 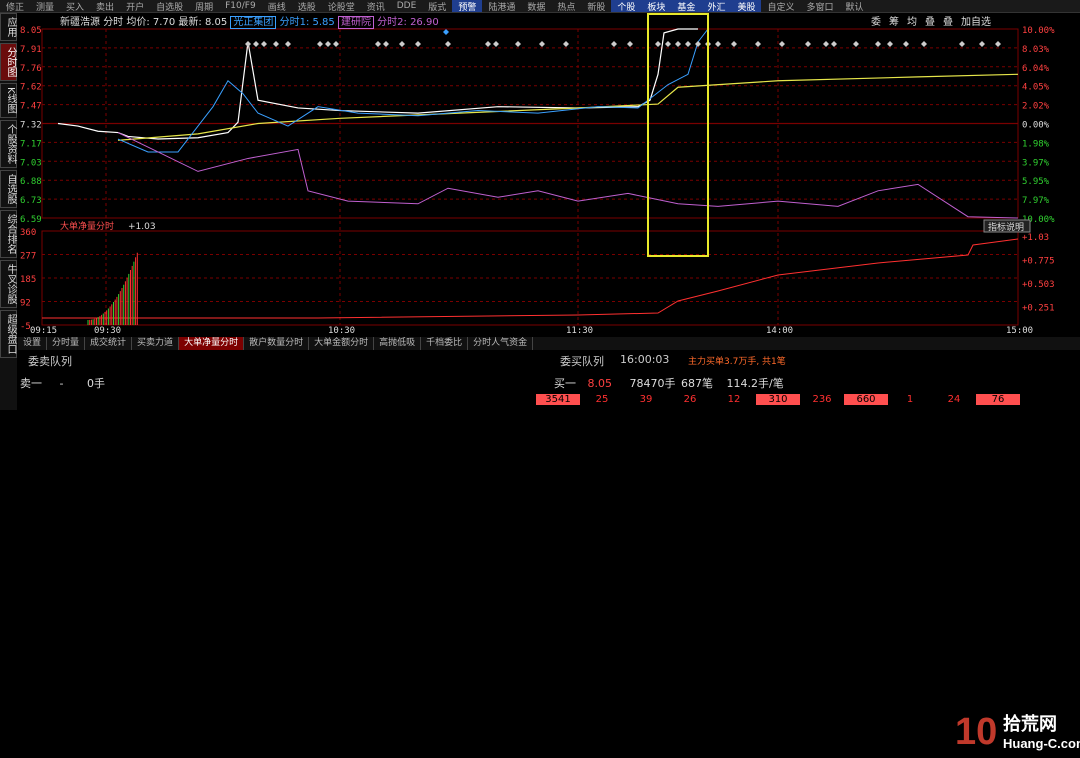 What do you see at coordinates (467, 6) in the screenshot?
I see `toolbar-item: 预警` at bounding box center [467, 6].